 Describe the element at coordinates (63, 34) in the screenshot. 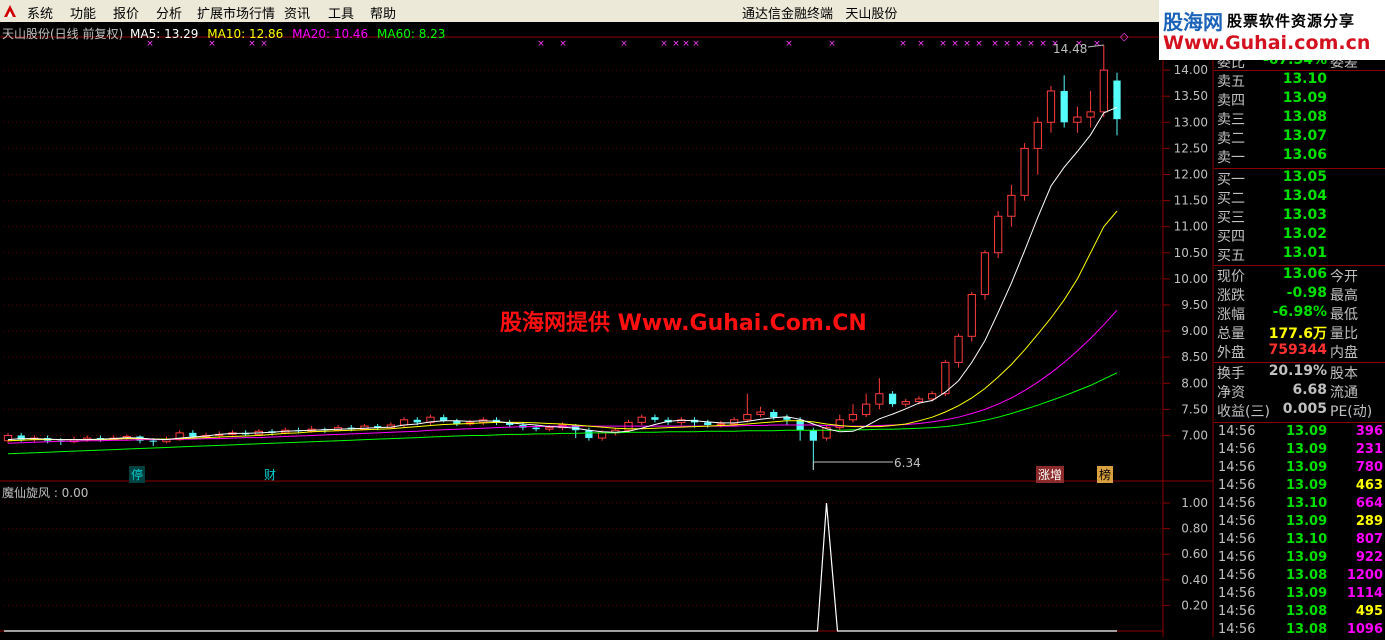

I see `chart-title: 天山股份(日线 前复权)` at that location.